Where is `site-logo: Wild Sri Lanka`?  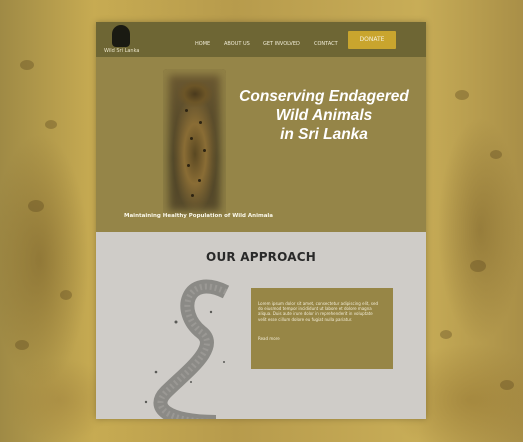
site-logo: Wild Sri Lanka is located at coordinates (124, 40).